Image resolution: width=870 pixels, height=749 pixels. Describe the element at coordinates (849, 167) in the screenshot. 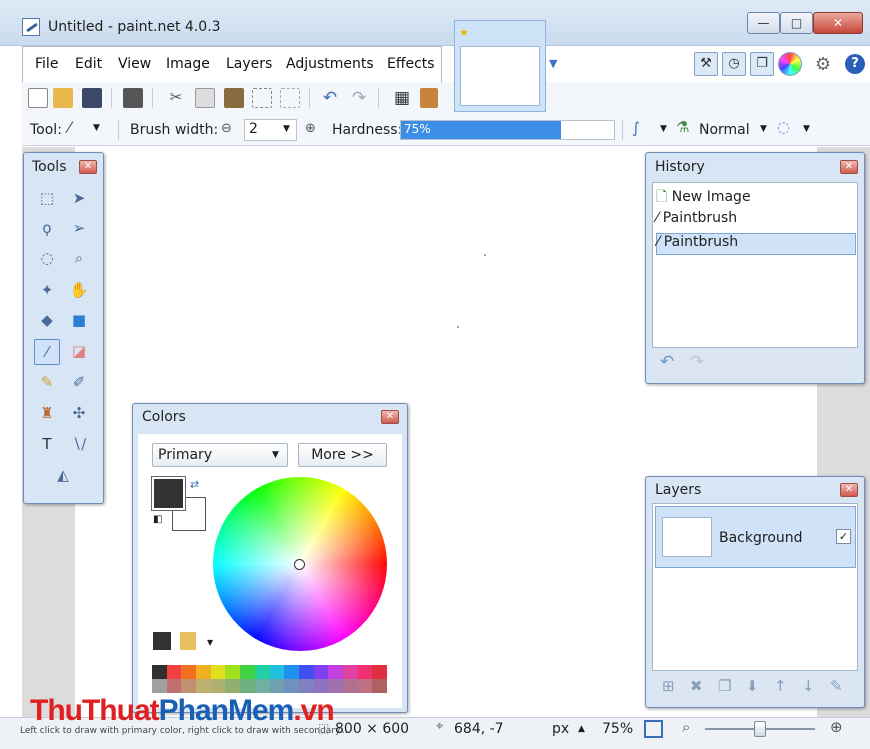

I see `history-panel-close-icon: ✕` at that location.